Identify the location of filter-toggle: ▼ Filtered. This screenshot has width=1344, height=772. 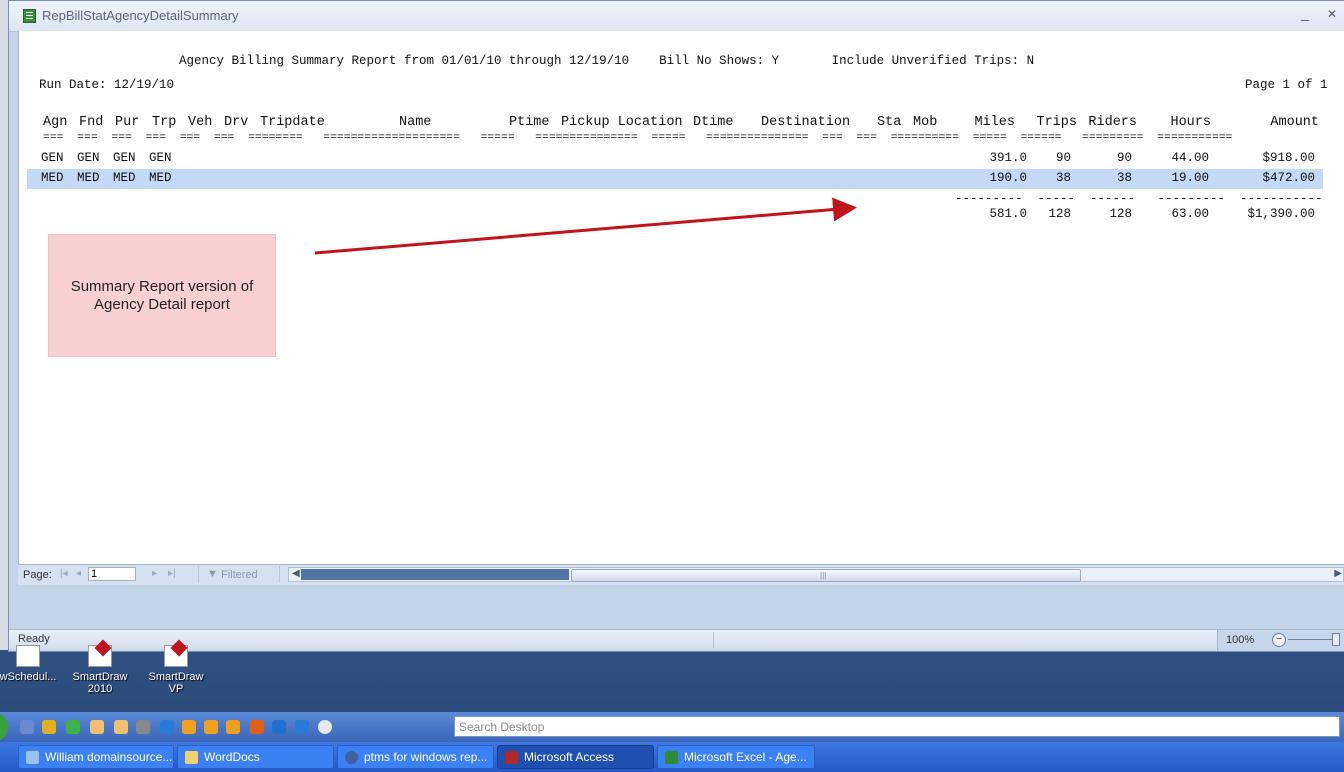
(239, 574).